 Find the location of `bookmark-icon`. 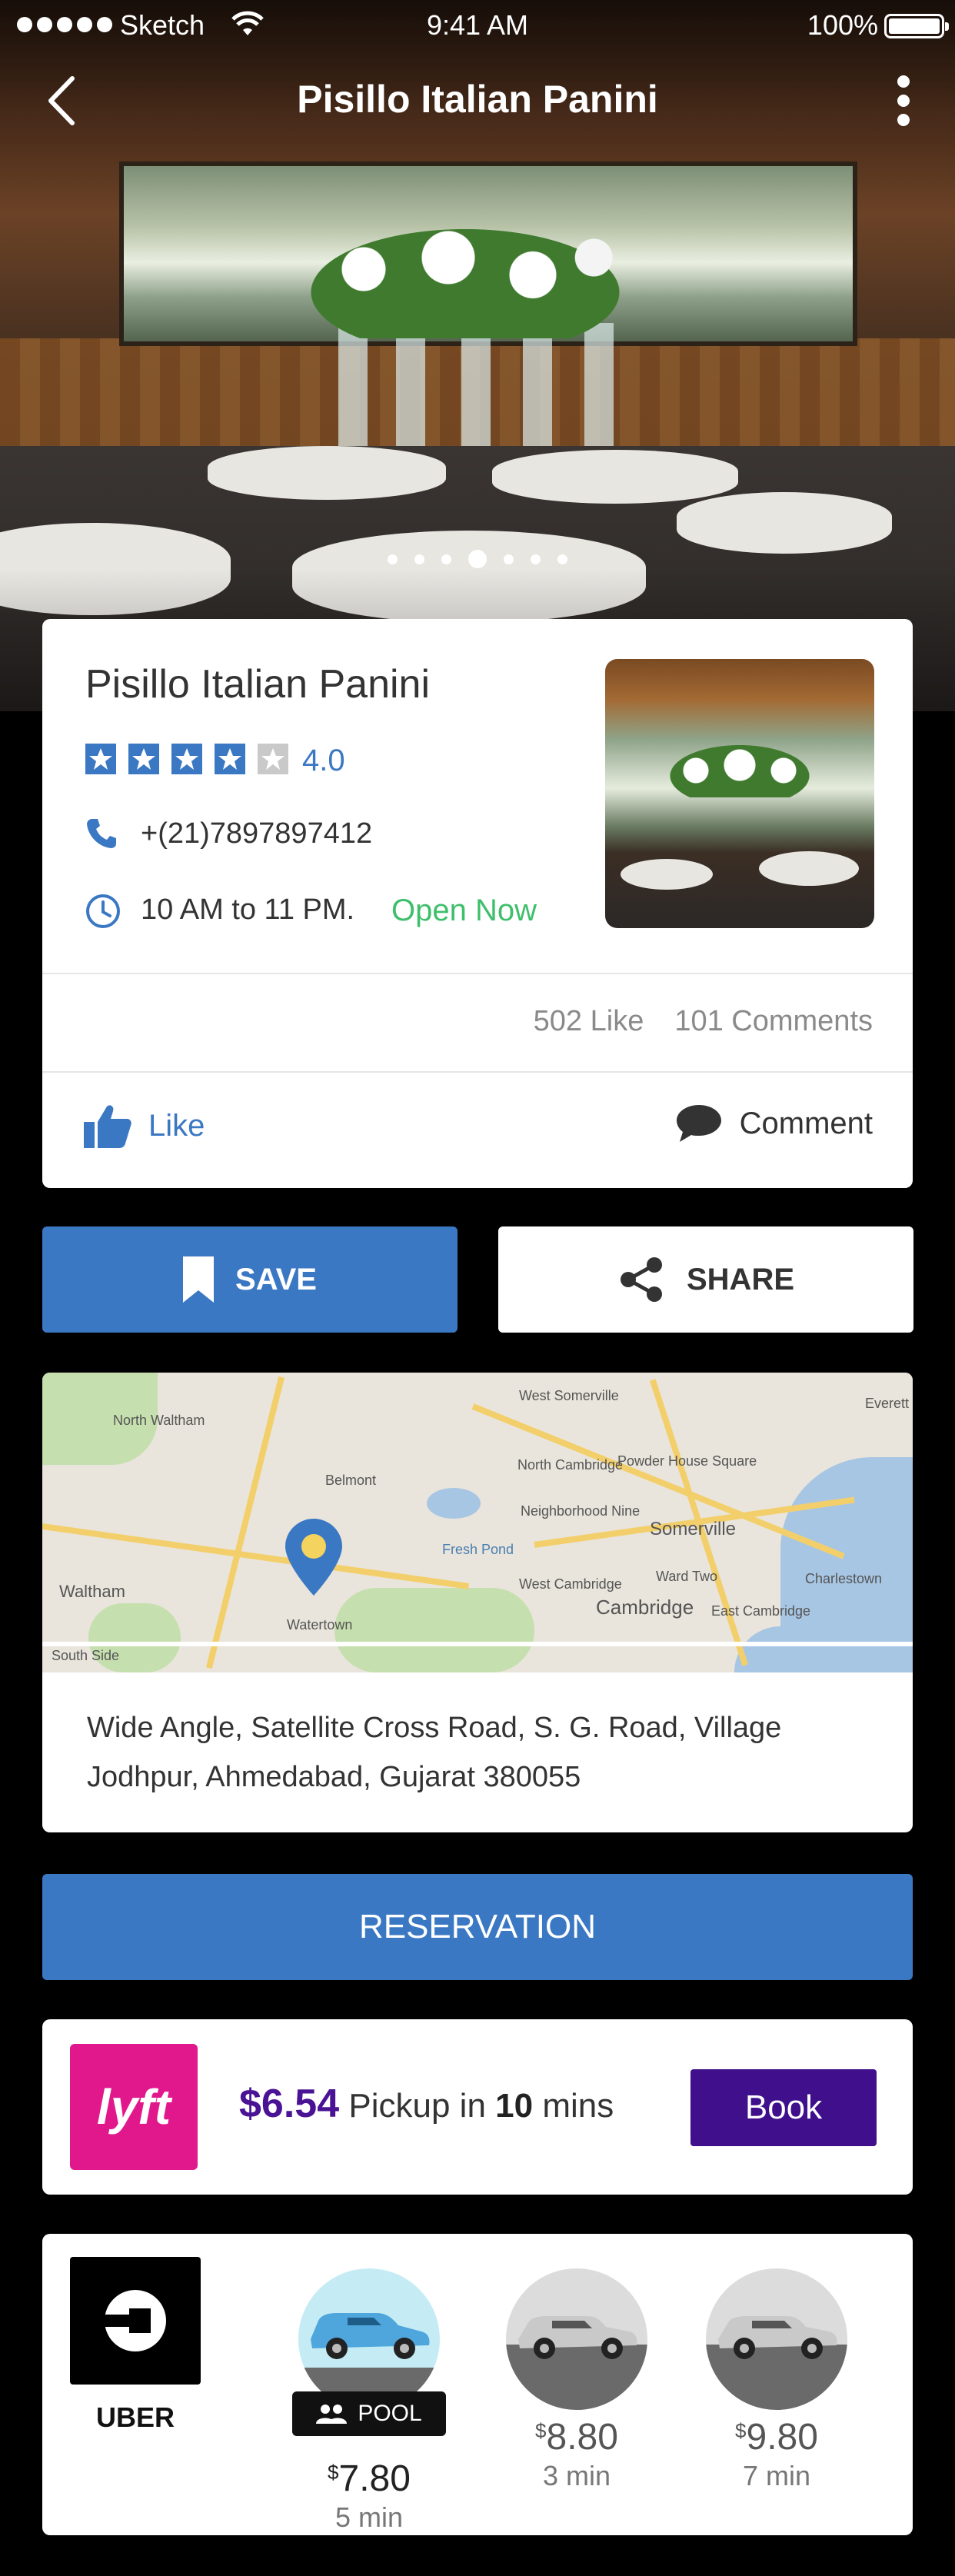

bookmark-icon is located at coordinates (199, 1279).